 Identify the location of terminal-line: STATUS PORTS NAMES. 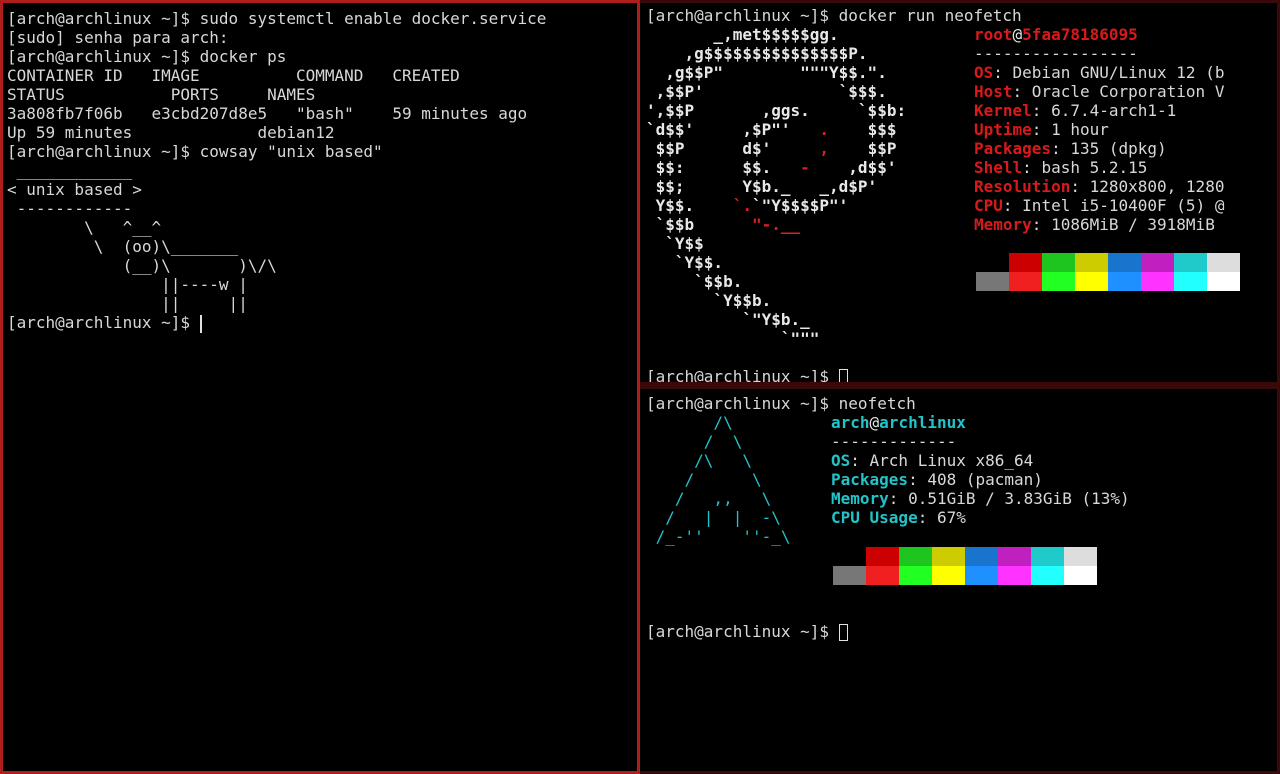
(161, 94).